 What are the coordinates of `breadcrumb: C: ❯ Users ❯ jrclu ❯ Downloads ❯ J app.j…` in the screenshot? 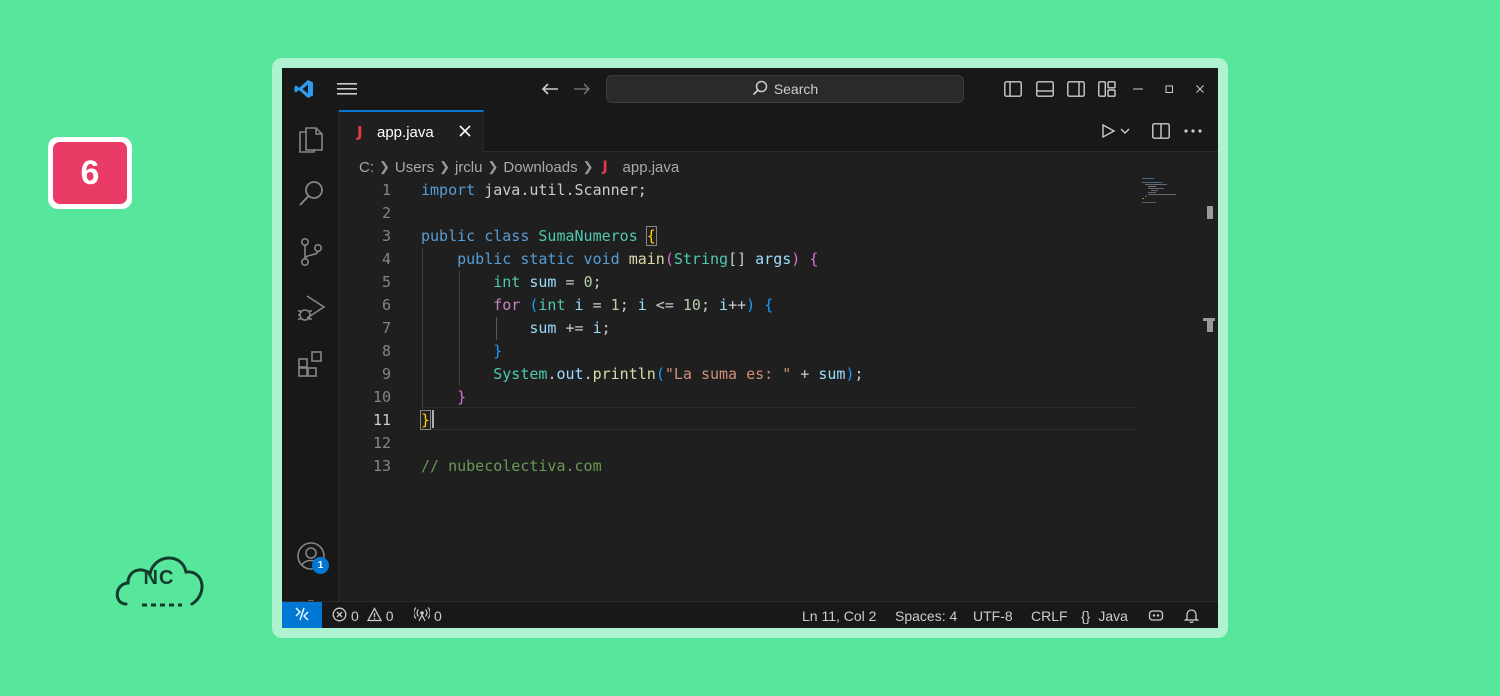 It's located at (519, 167).